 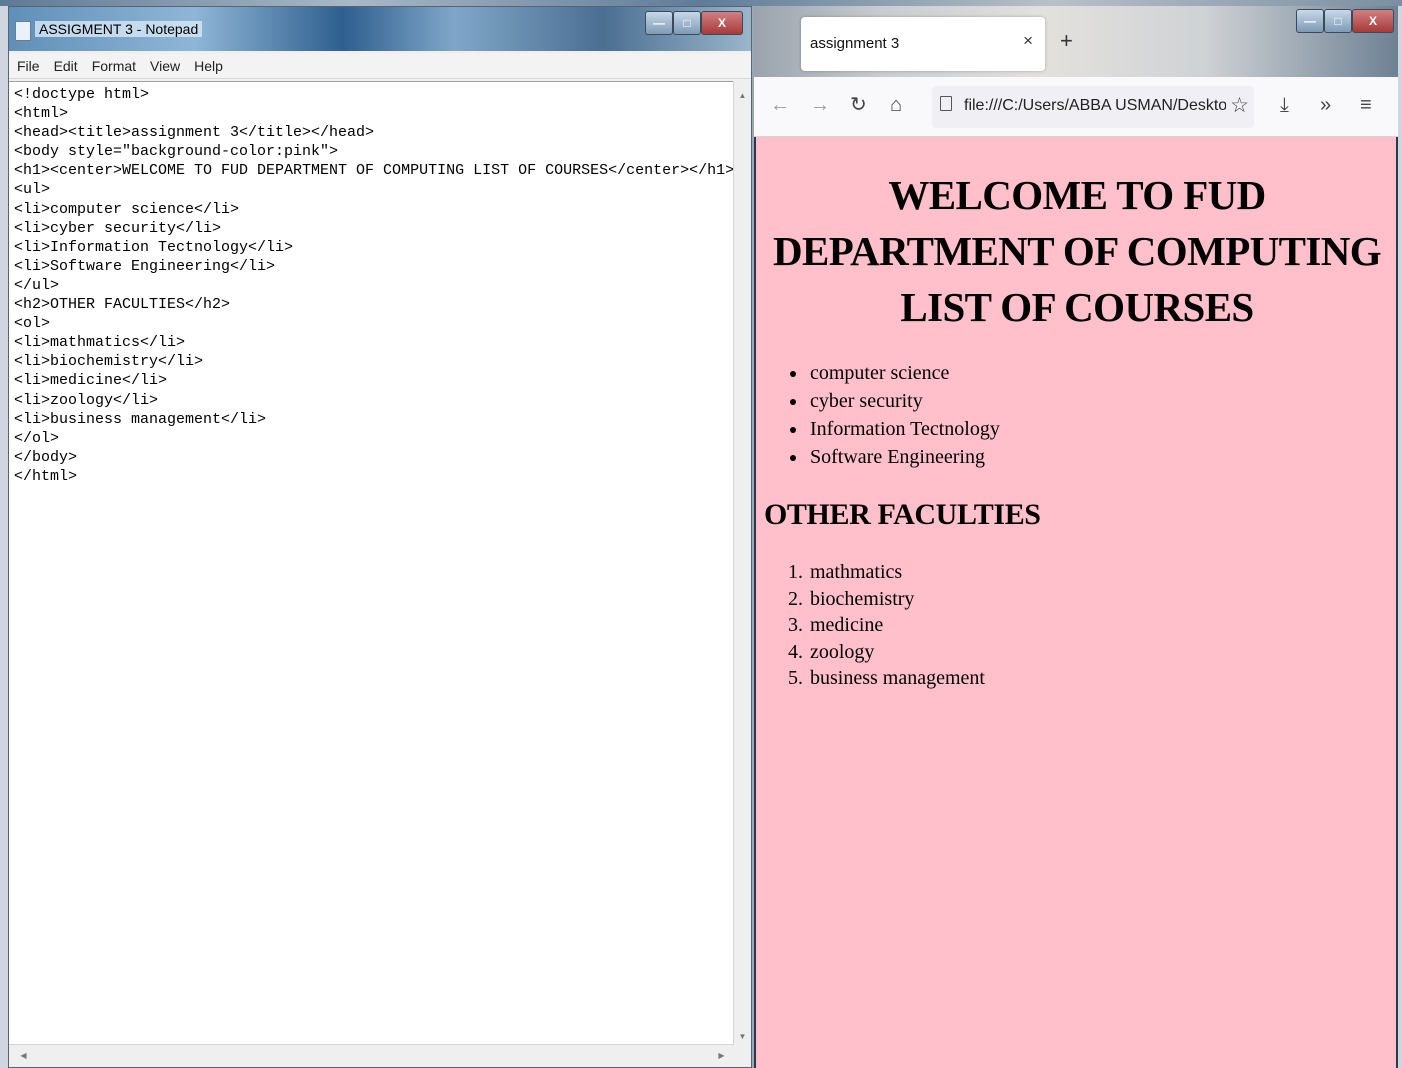 I want to click on scroll-up-icon: ▲, so click(x=742, y=95).